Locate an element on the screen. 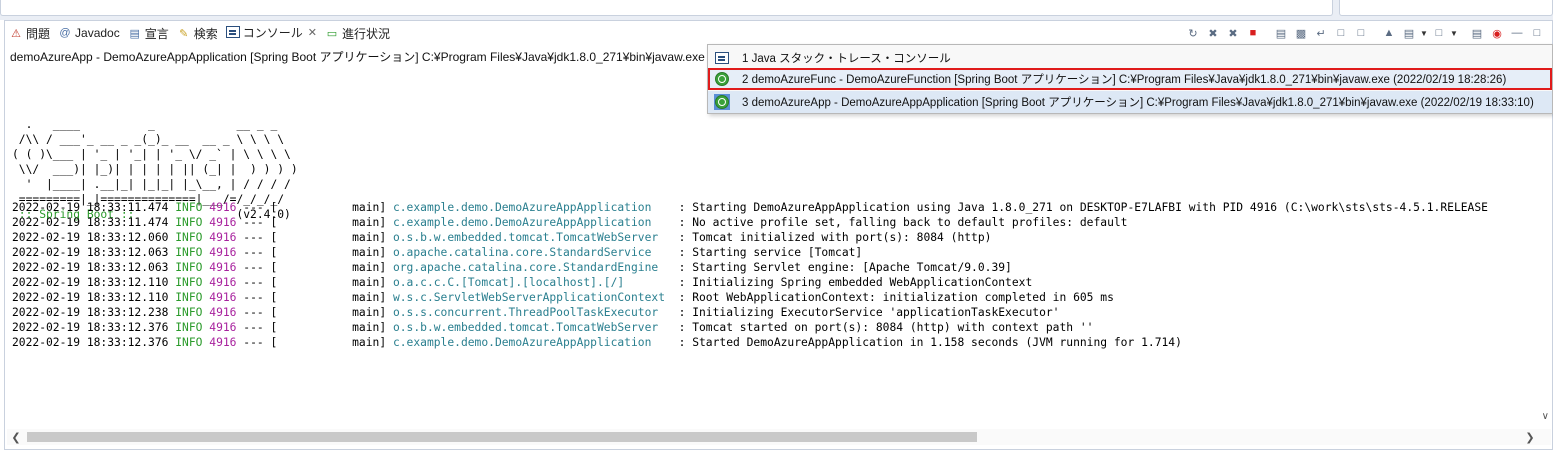 Image resolution: width=1553 pixels, height=450 pixels. tab-console: コンソール ✕ is located at coordinates (271, 33).